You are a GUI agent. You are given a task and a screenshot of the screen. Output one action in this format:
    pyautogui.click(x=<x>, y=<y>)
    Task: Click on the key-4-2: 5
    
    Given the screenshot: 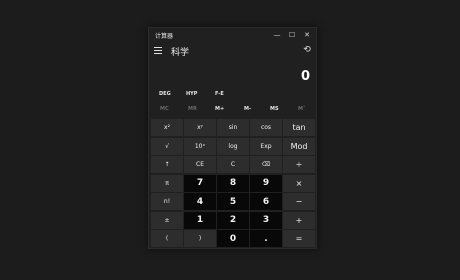 What is the action you would take?
    pyautogui.click(x=233, y=201)
    